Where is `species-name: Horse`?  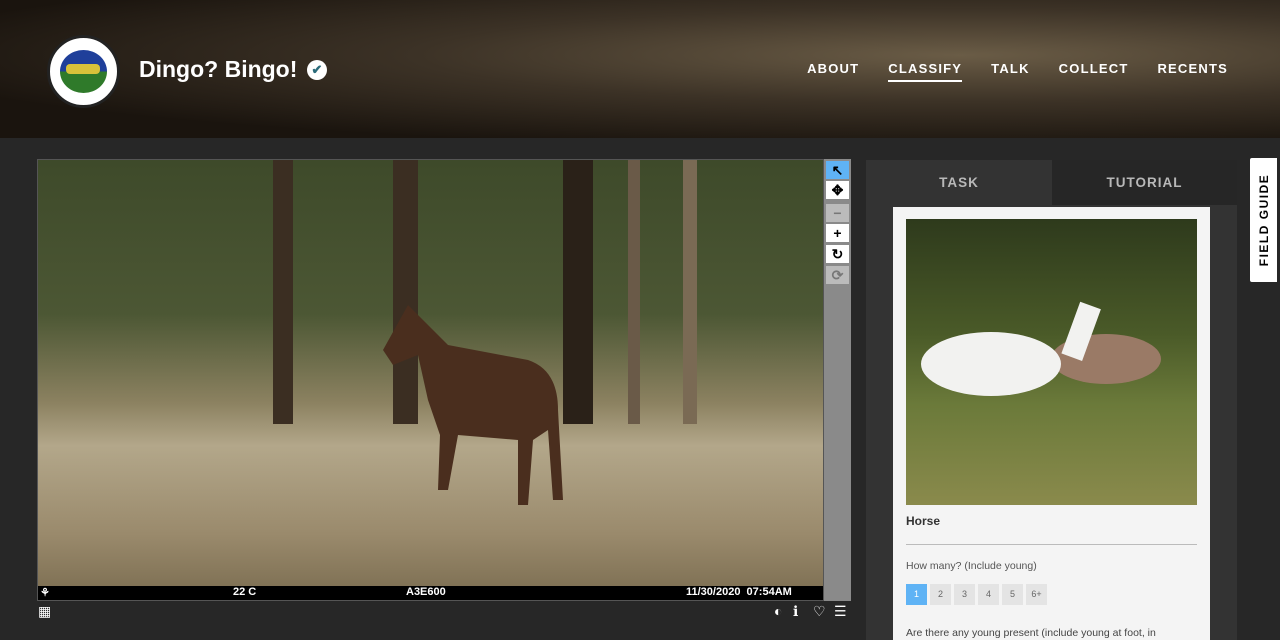
species-name: Horse is located at coordinates (923, 521).